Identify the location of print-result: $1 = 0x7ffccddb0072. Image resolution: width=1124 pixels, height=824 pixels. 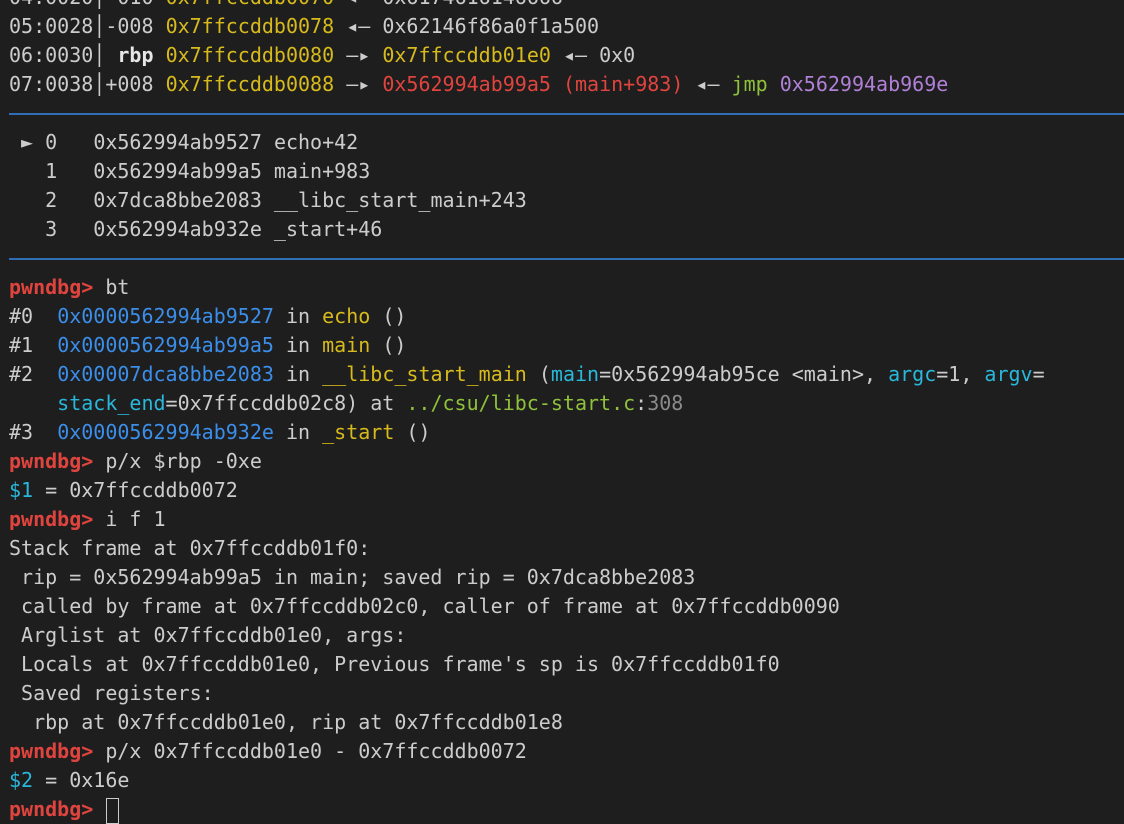
(562, 490).